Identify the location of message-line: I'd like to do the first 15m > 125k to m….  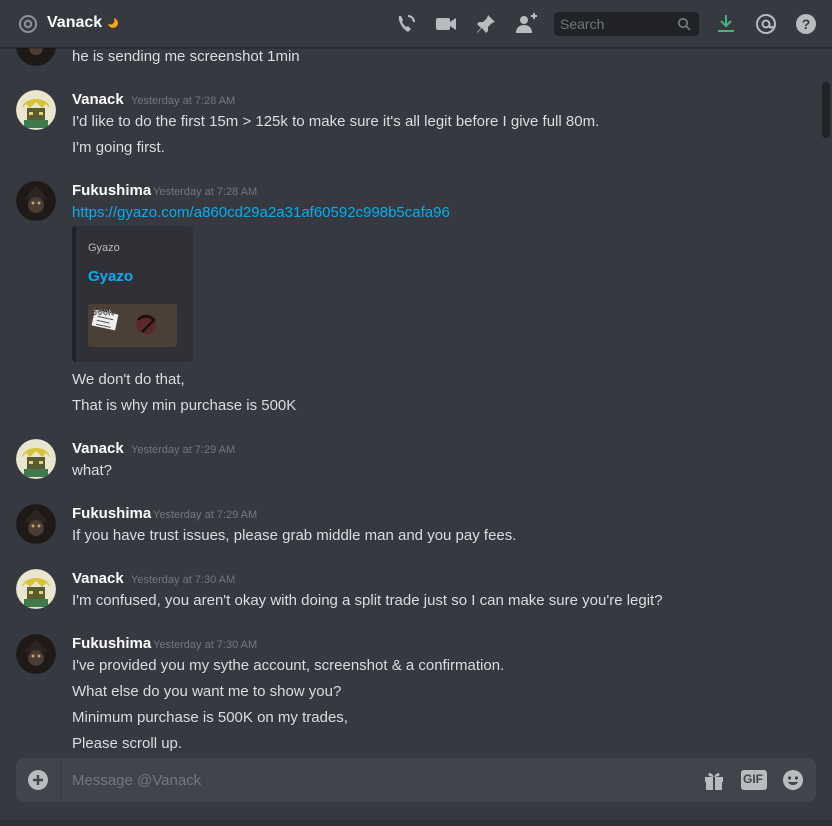
(336, 121).